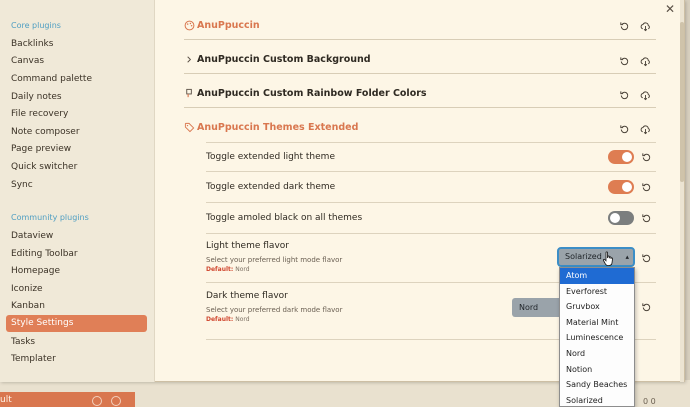 The height and width of the screenshot is (407, 690). What do you see at coordinates (597, 399) in the screenshot?
I see `dropdown-option-solarized: Solarized` at bounding box center [597, 399].